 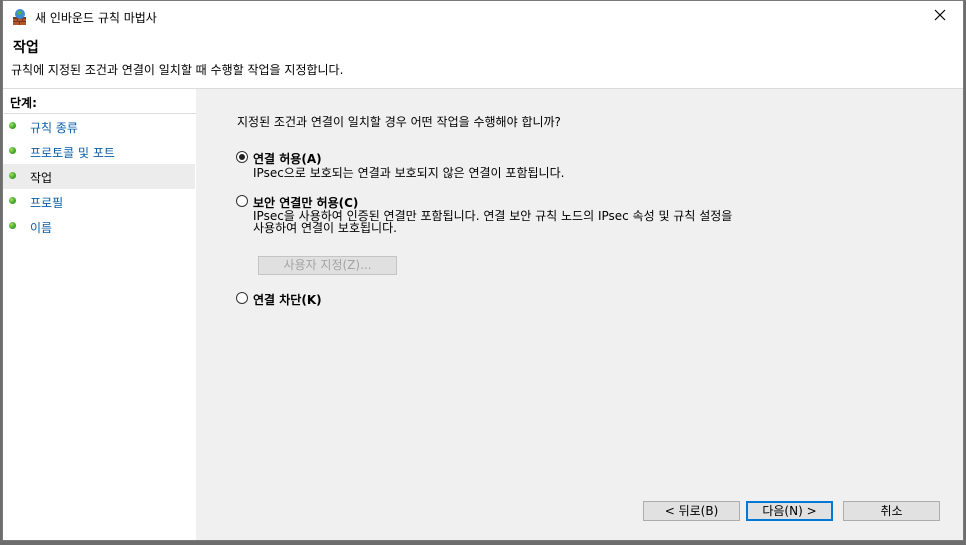 I want to click on page-title: 작업, so click(x=26, y=48).